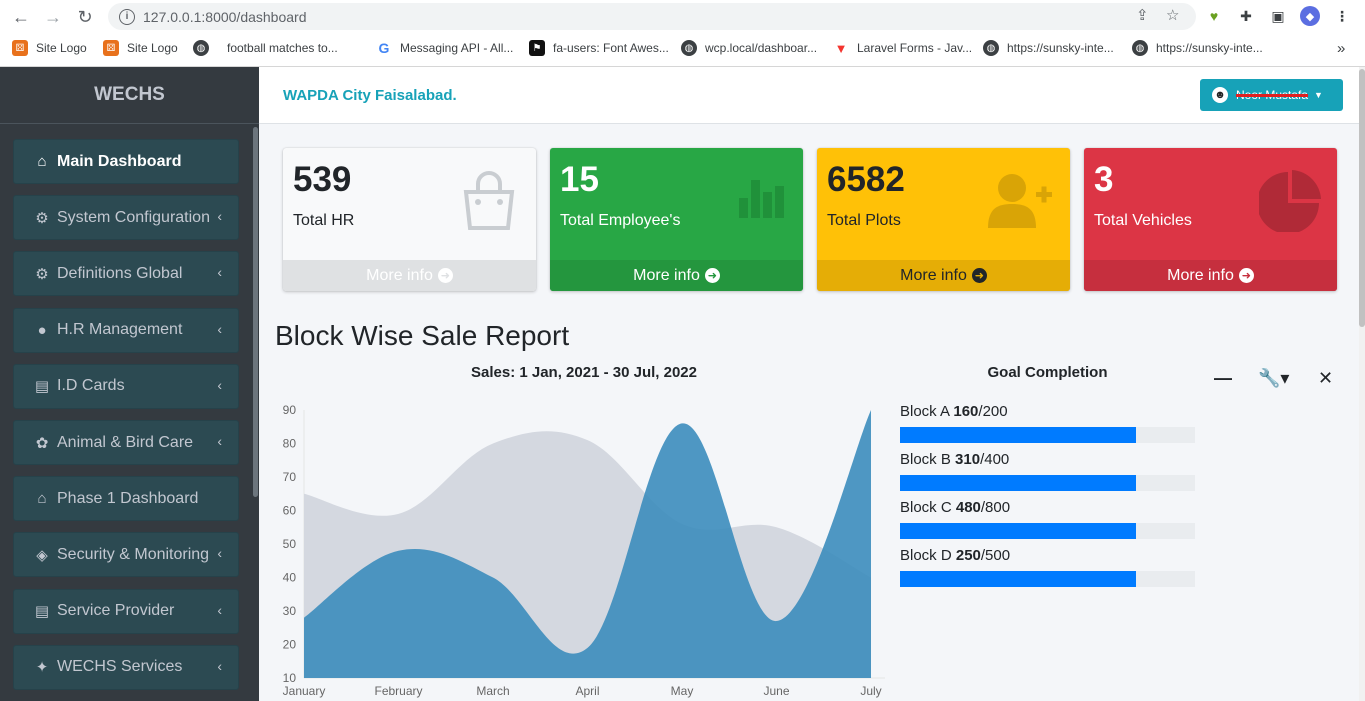 This screenshot has width=1365, height=701. I want to click on cogs-icon: ⚙, so click(42, 274).